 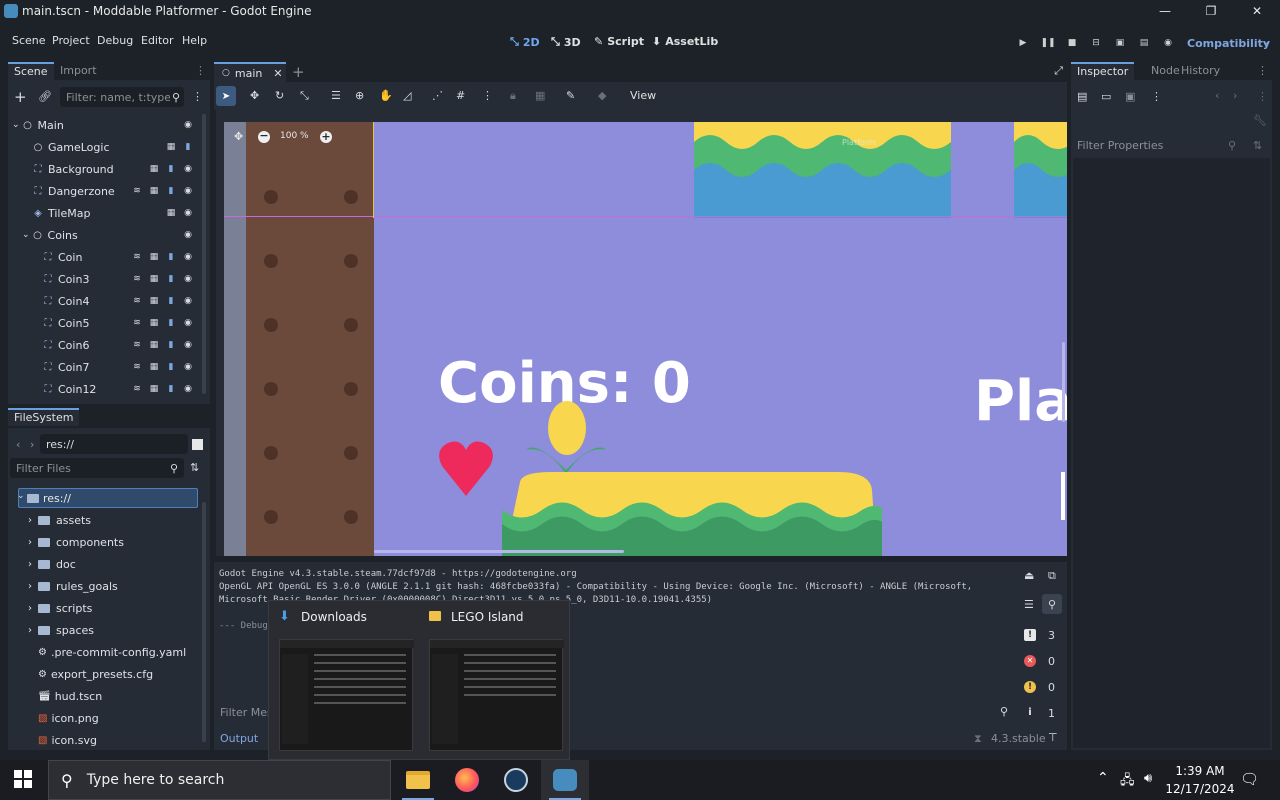 I want to click on fs-folder-row: › rules_goals, so click(x=118, y=586).